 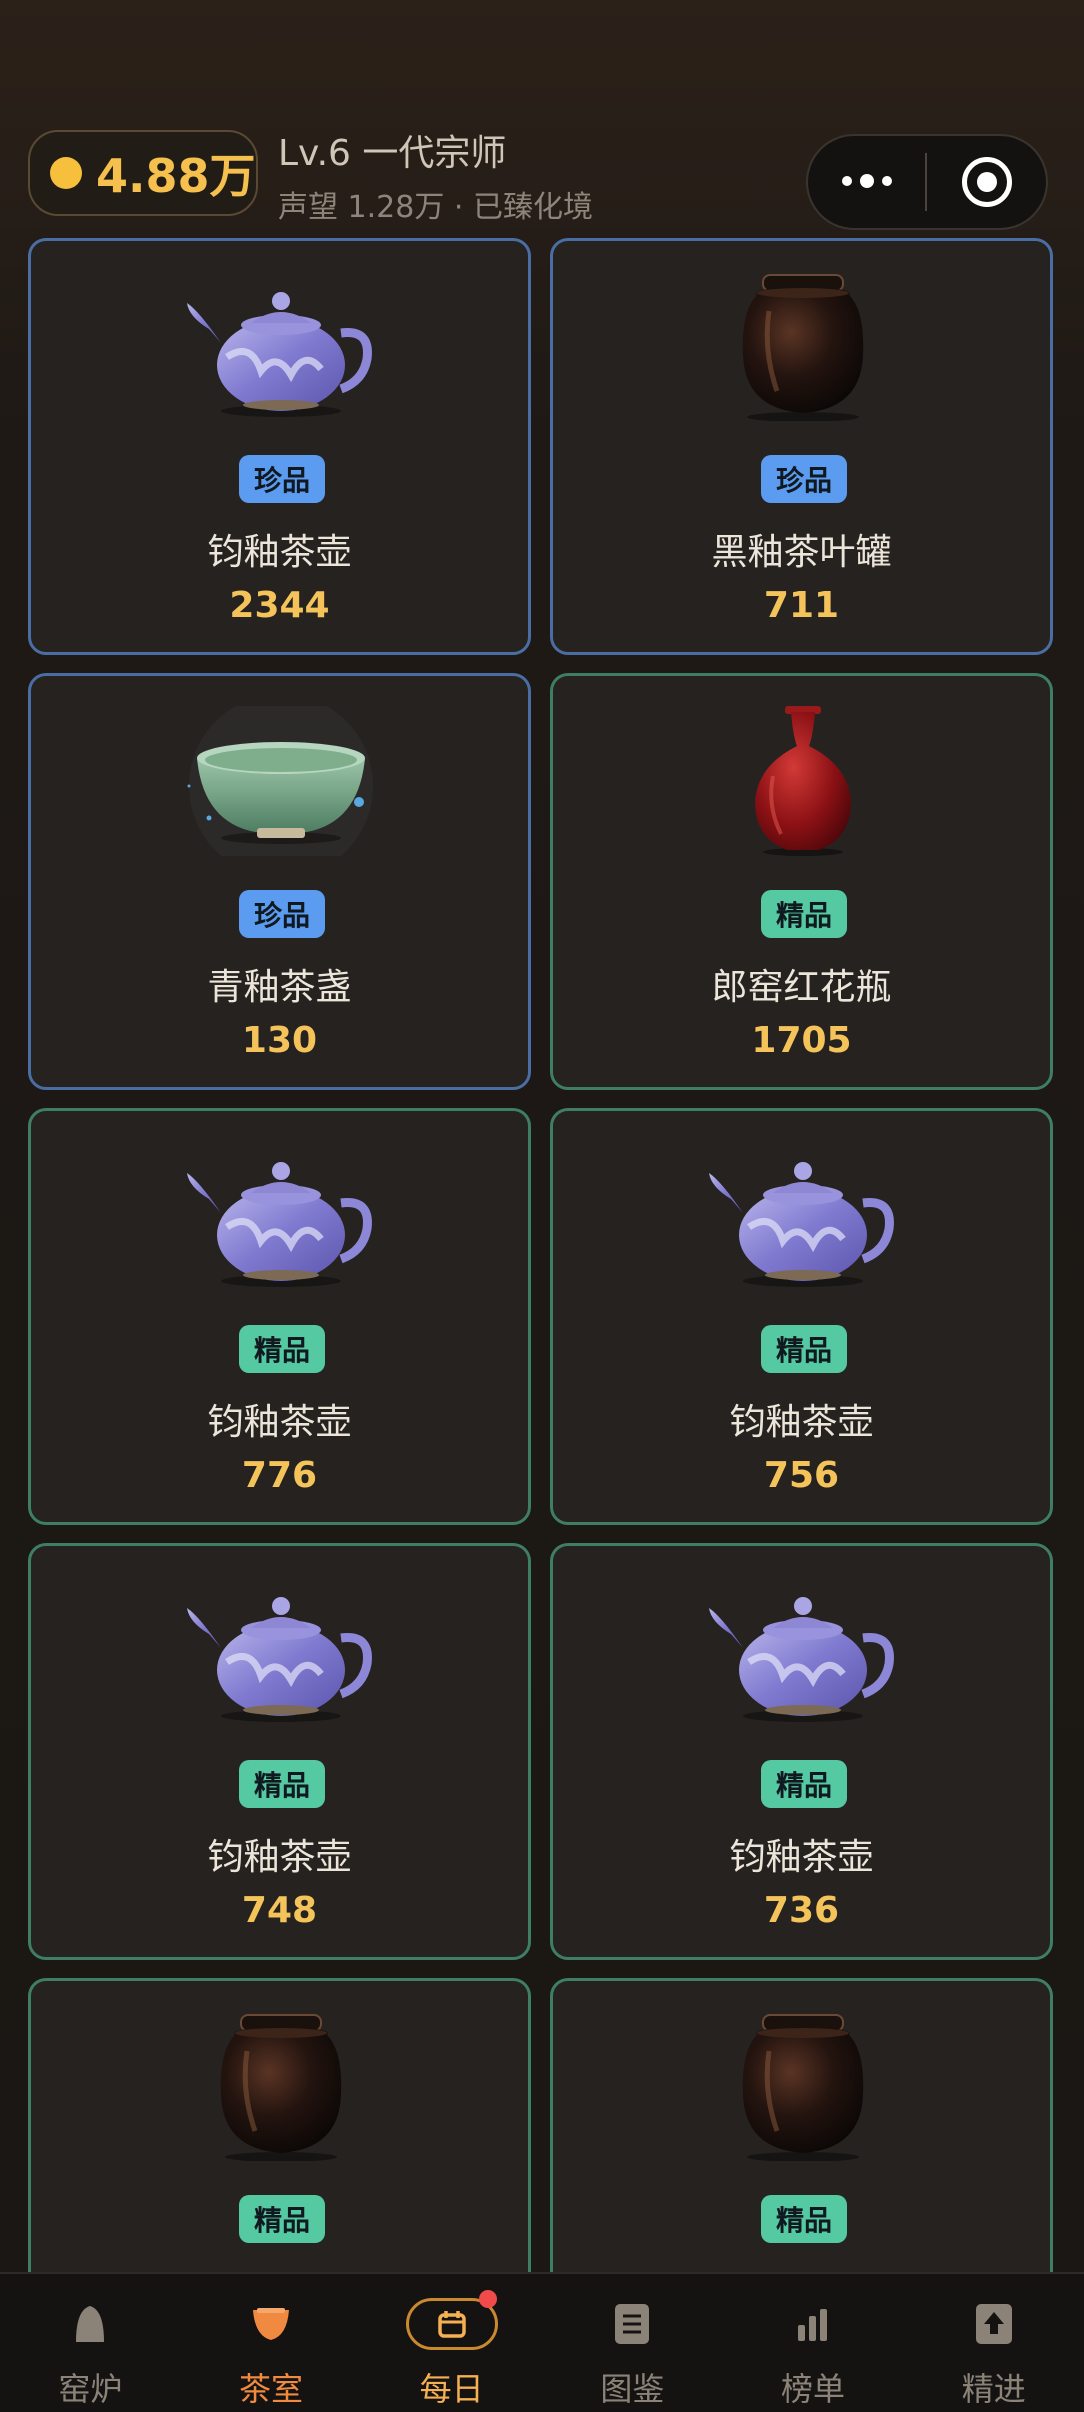 I want to click on item-card: 珍品钧釉茶壶 2344, so click(x=279, y=446).